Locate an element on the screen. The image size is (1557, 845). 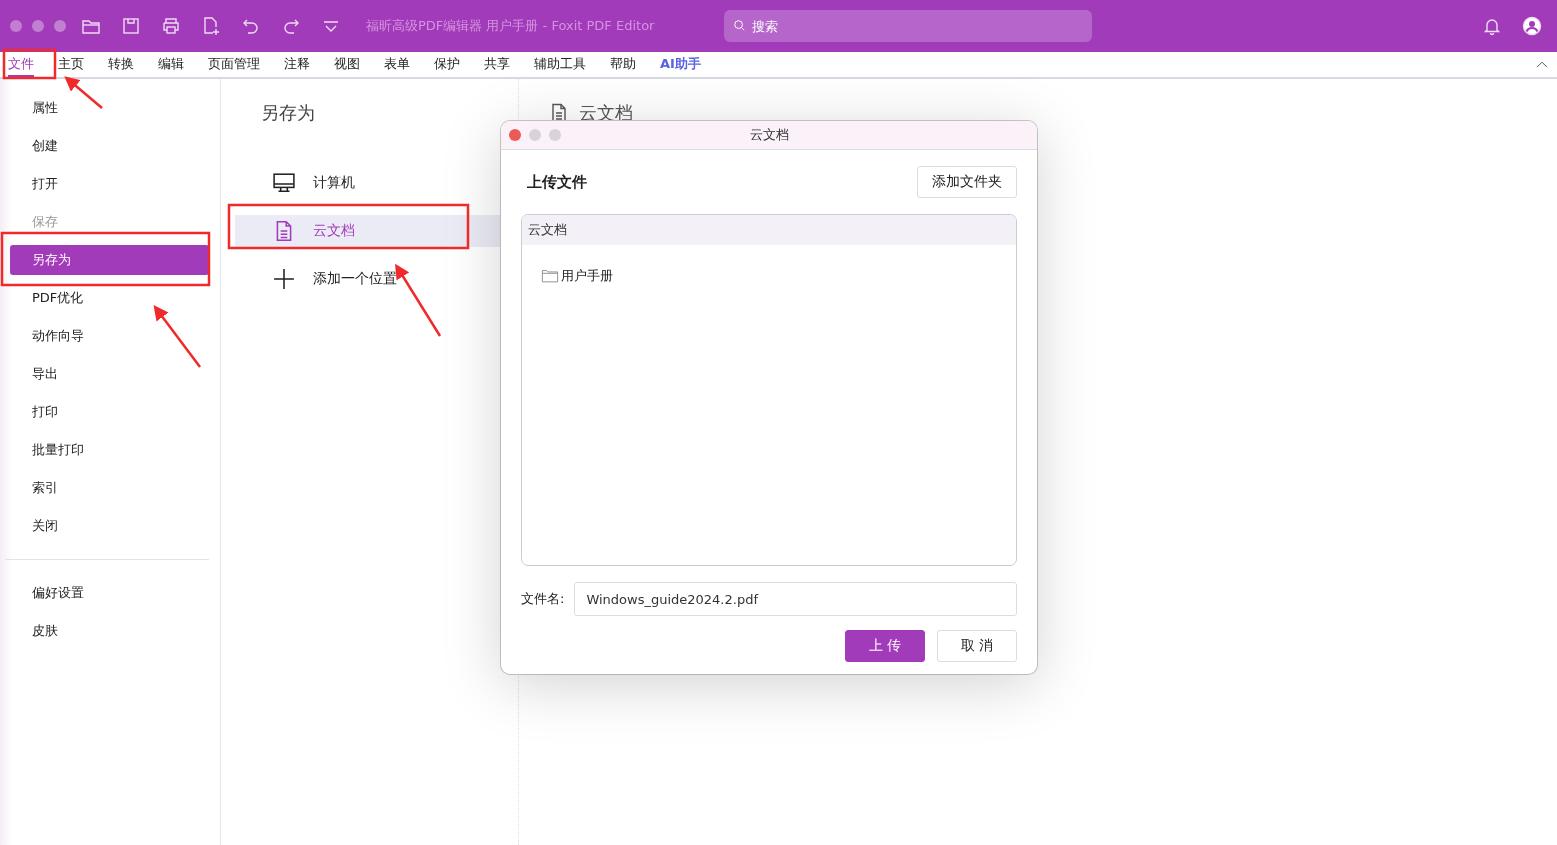
dialog-heading: 上传文件 is located at coordinates (557, 182).